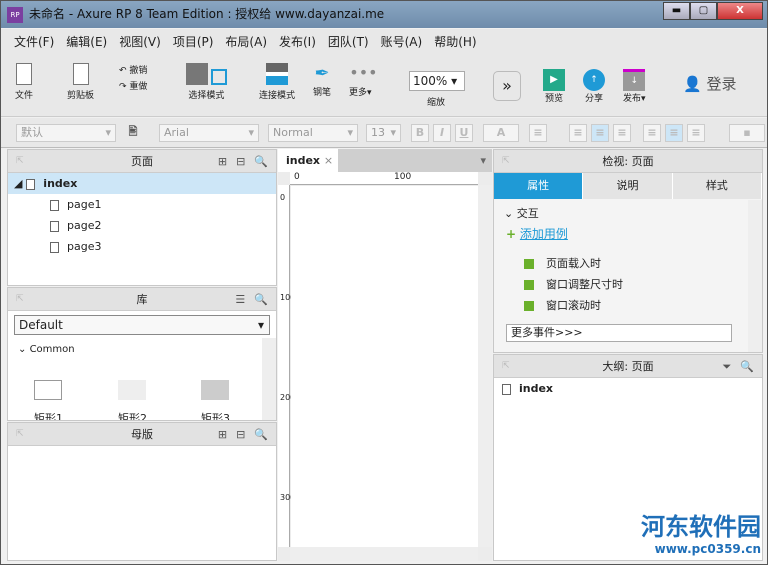 This screenshot has height=565, width=768. What do you see at coordinates (628, 388) in the screenshot?
I see `outline-item-index: index` at bounding box center [628, 388].